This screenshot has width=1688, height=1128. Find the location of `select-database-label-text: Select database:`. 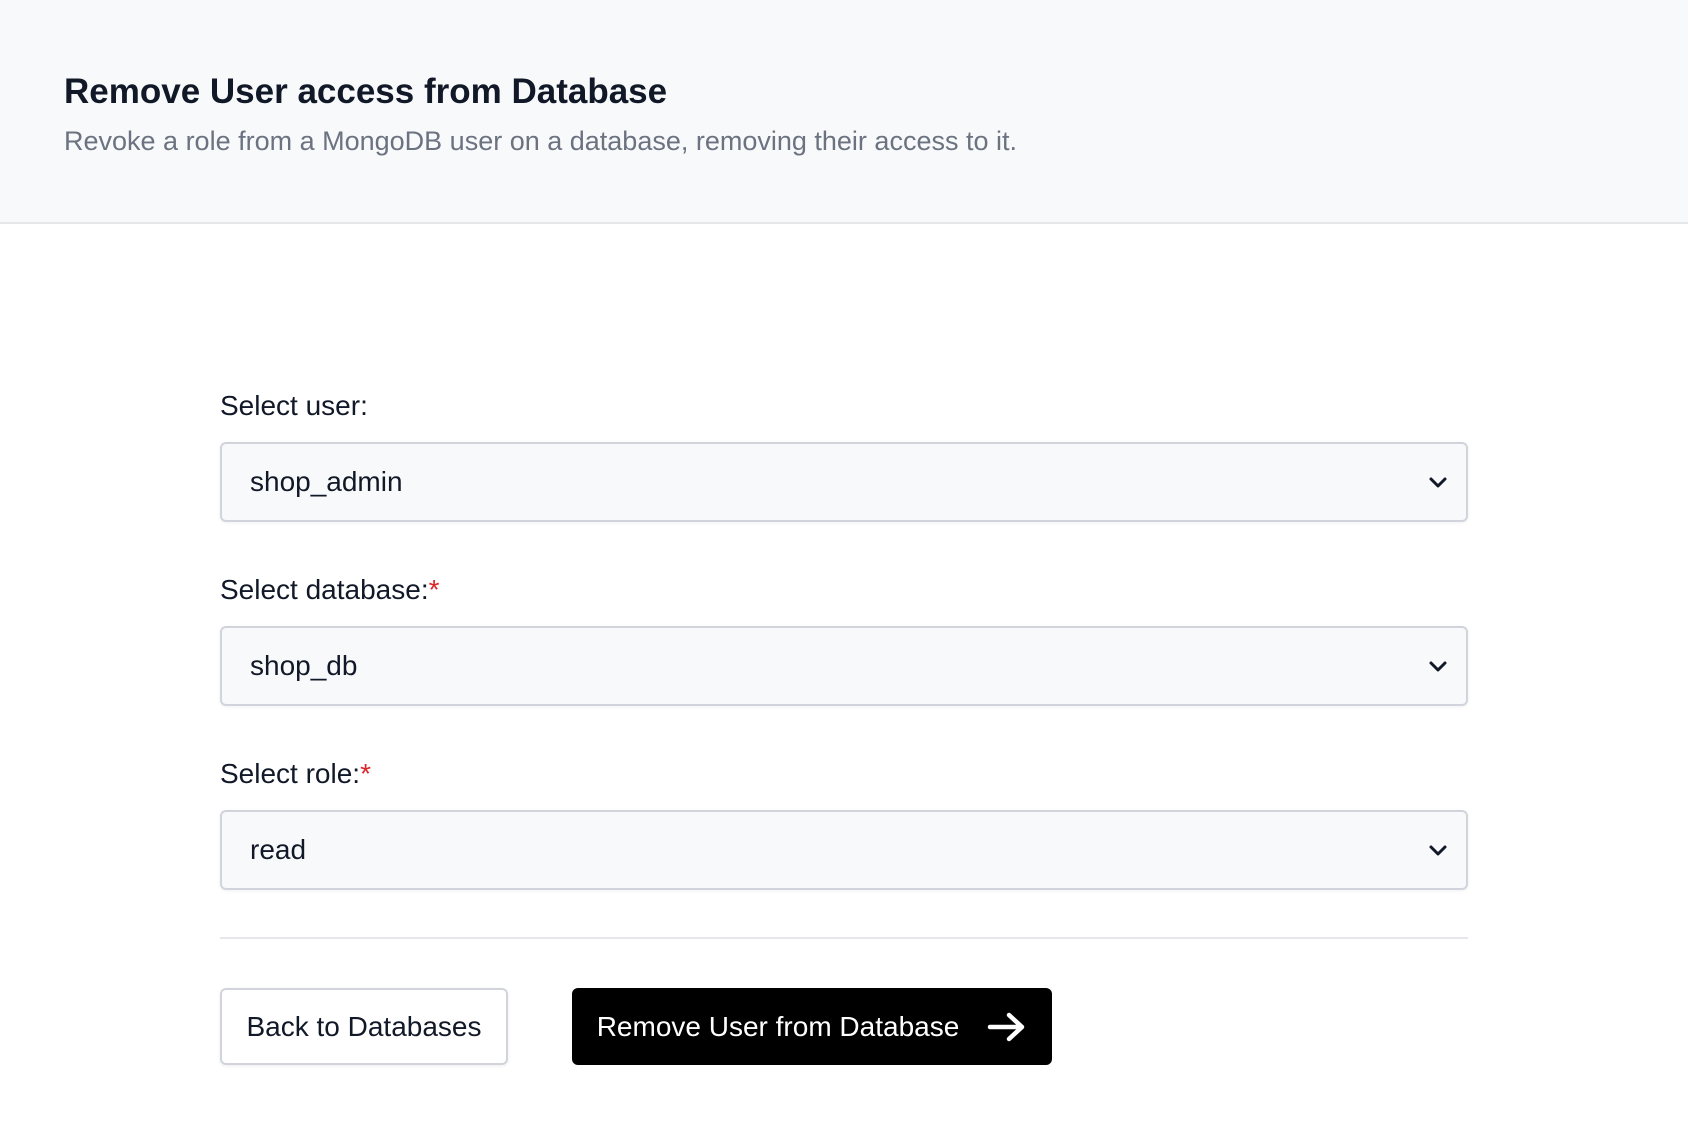

select-database-label-text: Select database: is located at coordinates (324, 589).